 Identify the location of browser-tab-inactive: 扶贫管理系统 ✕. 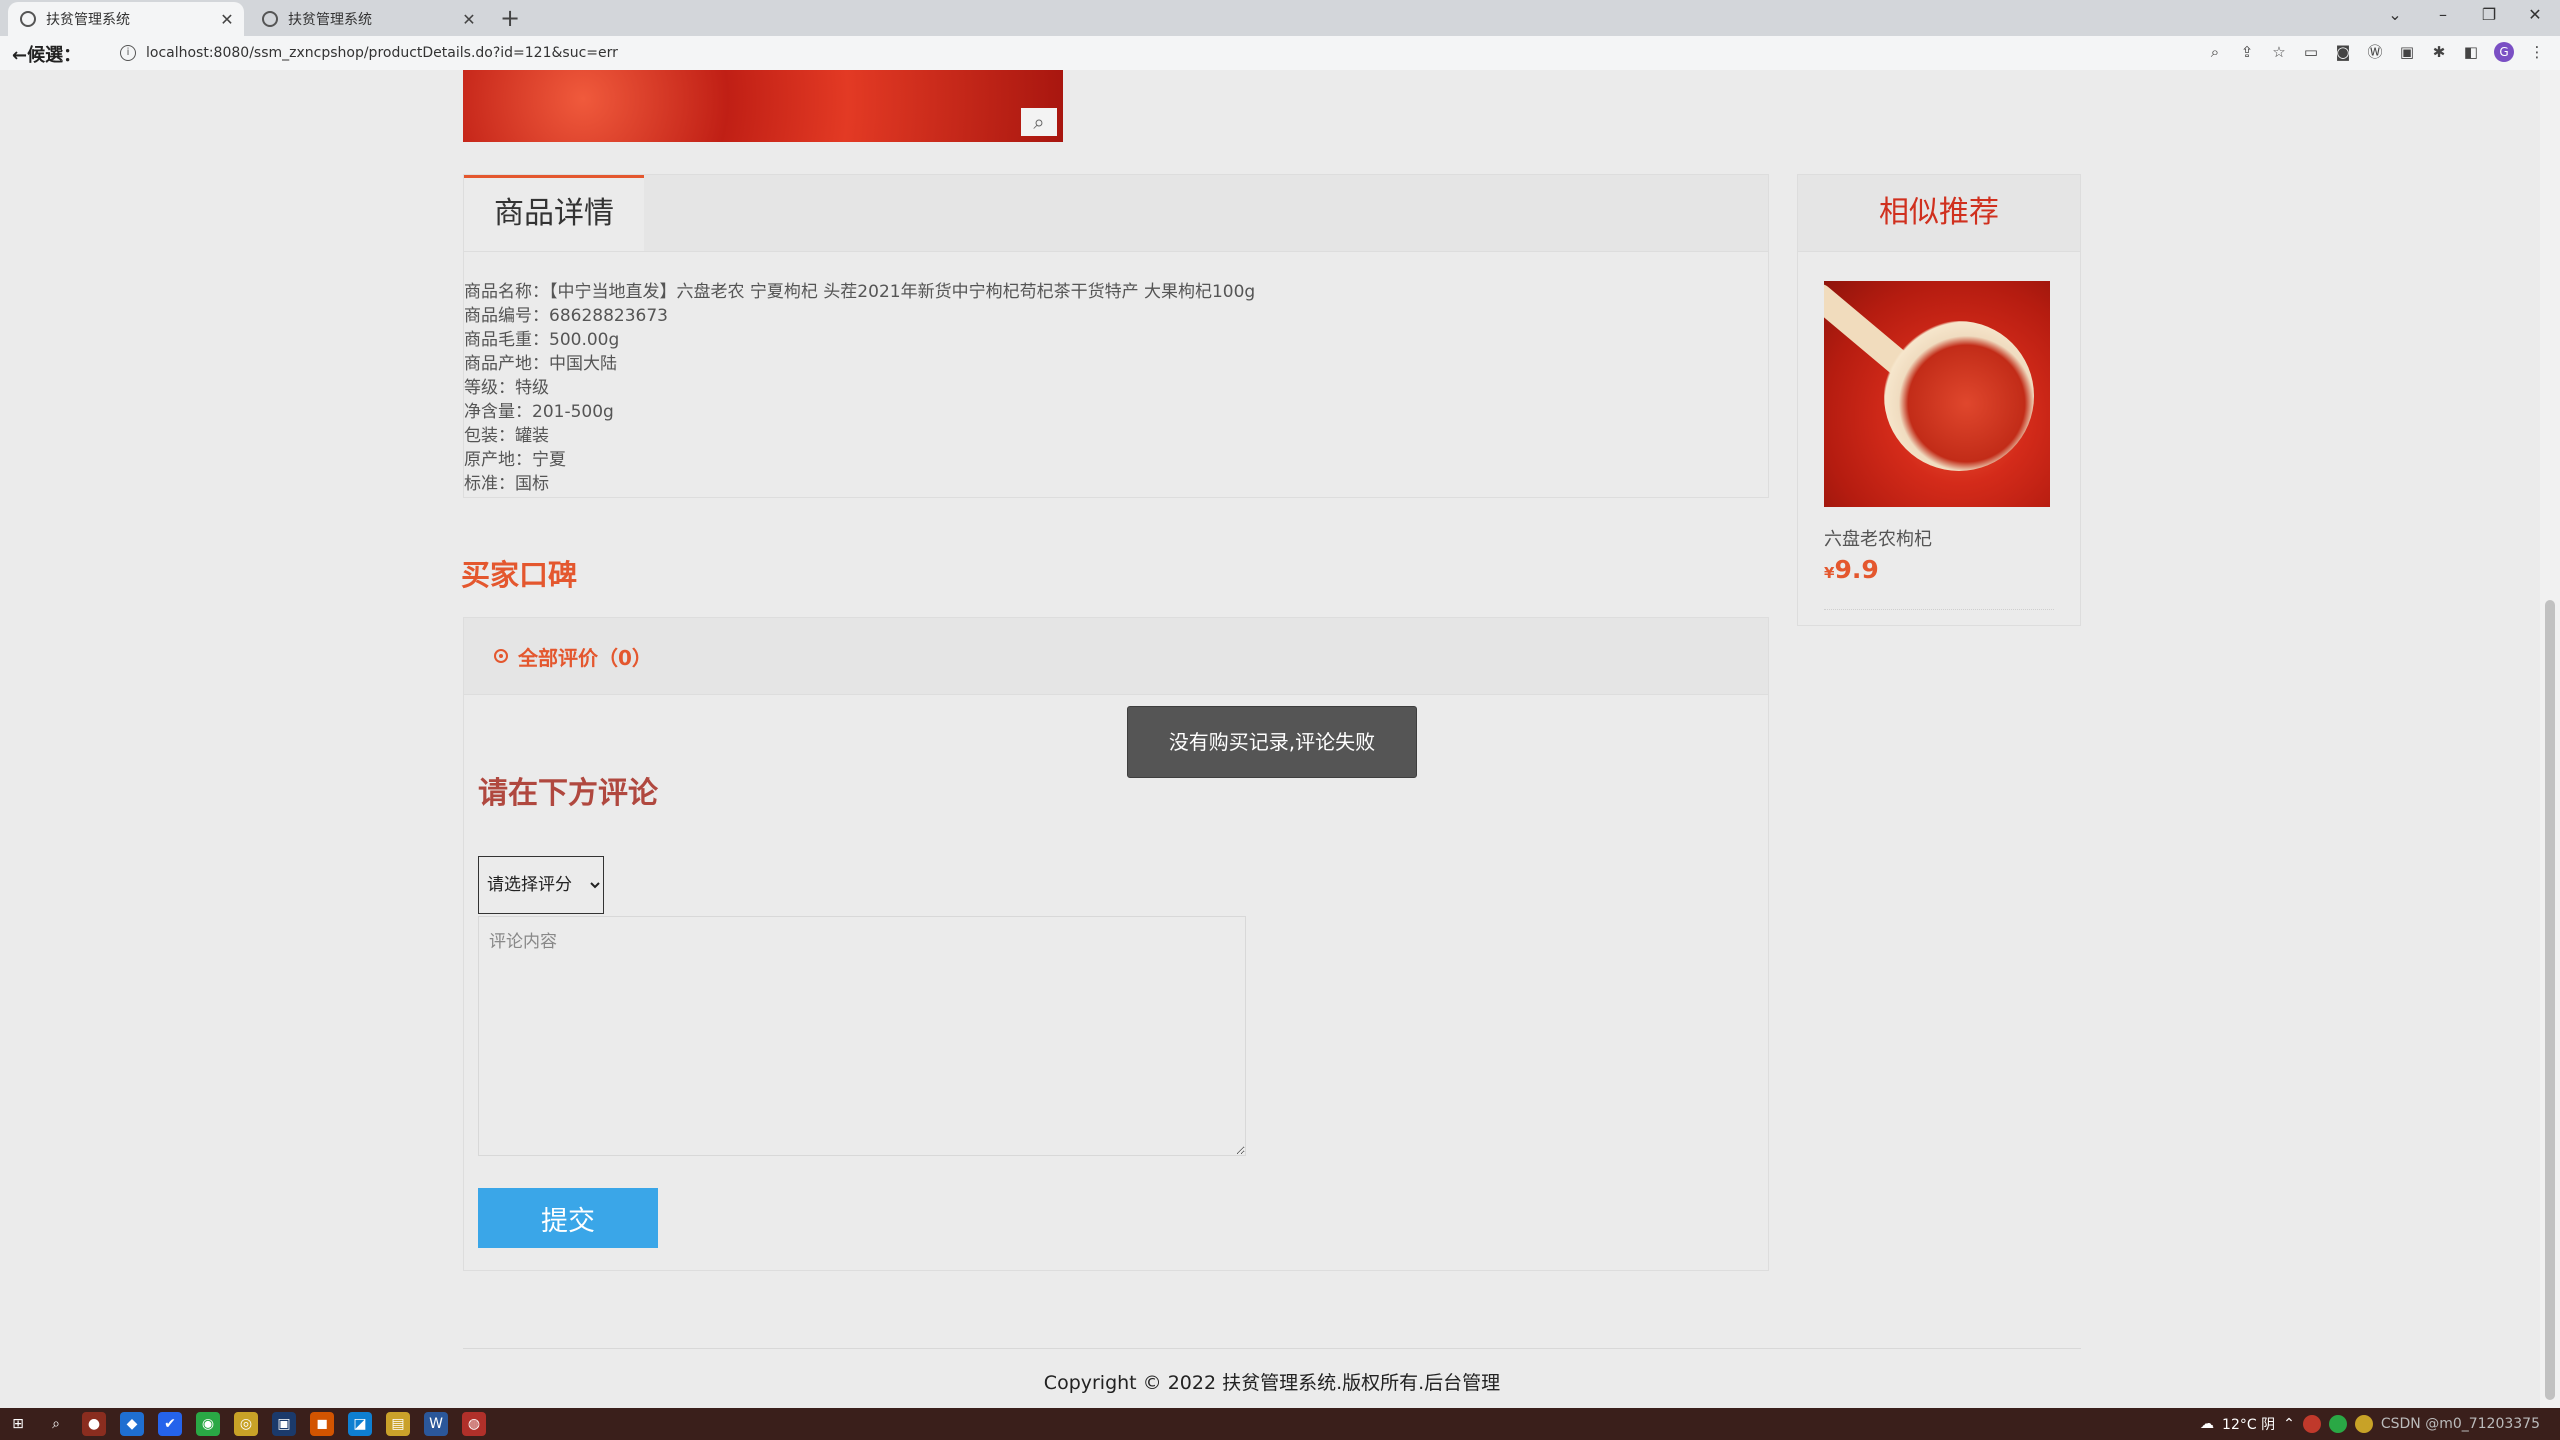
(368, 19).